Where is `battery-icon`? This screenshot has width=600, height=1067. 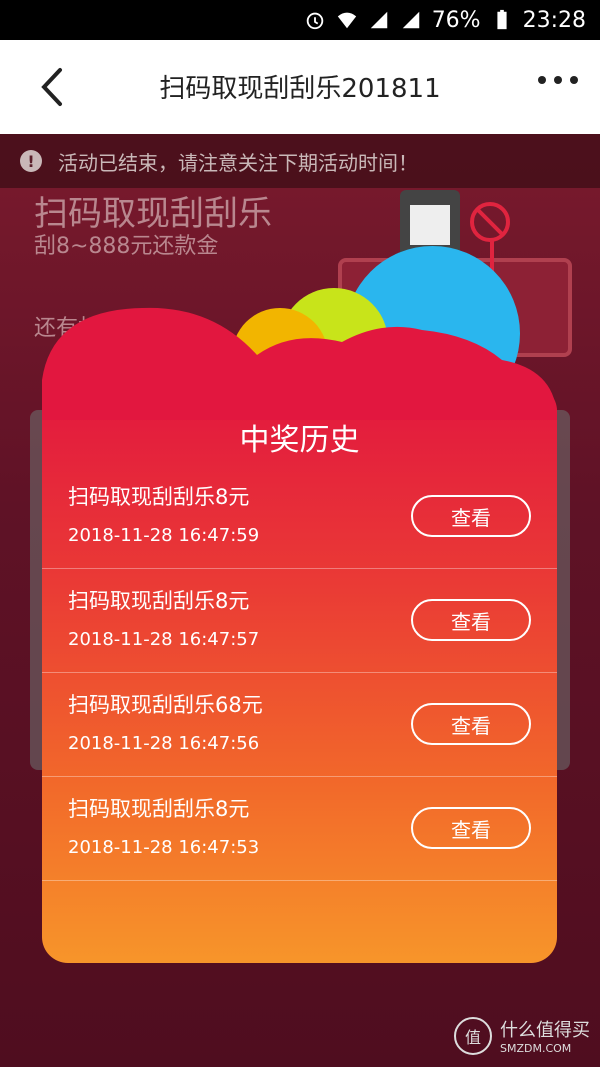 battery-icon is located at coordinates (502, 19).